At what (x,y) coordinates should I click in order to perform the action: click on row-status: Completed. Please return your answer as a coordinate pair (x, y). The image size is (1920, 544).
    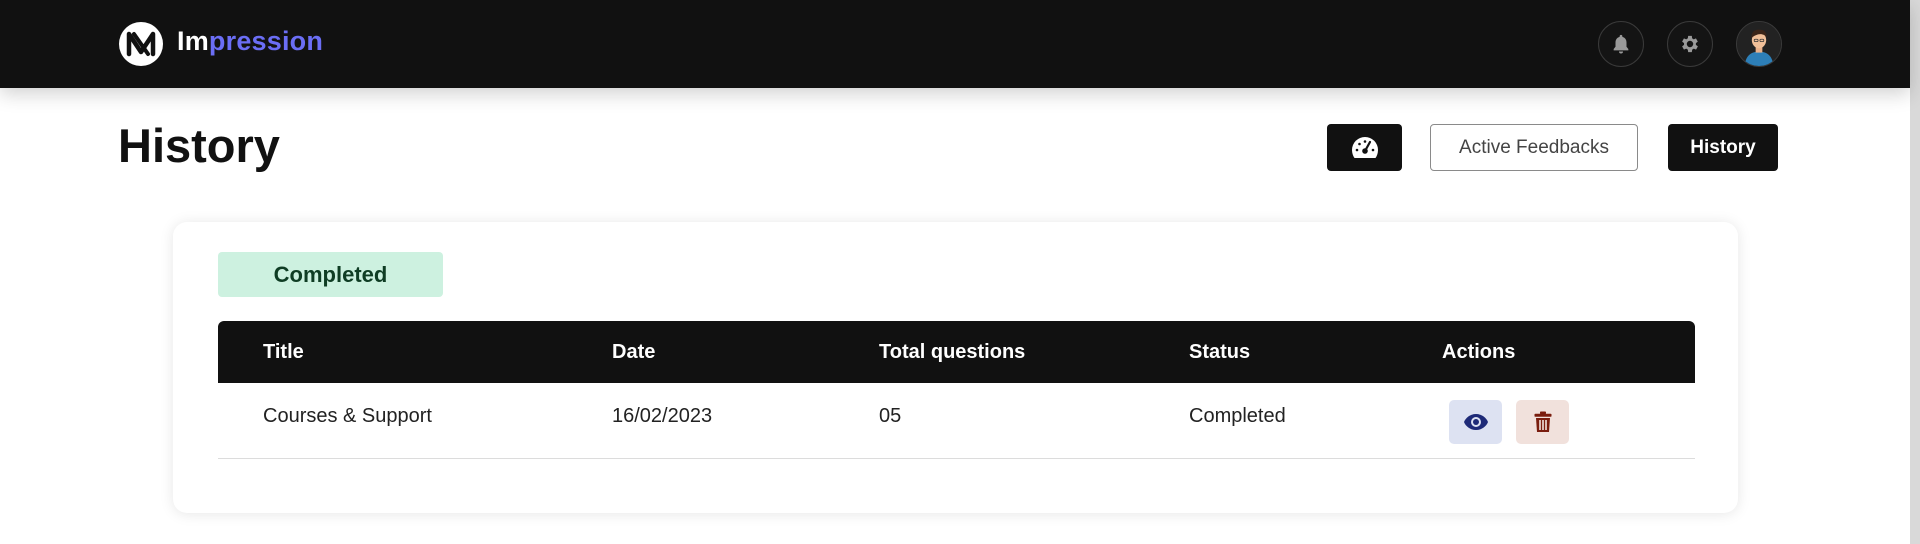
    Looking at the image, I should click on (1237, 416).